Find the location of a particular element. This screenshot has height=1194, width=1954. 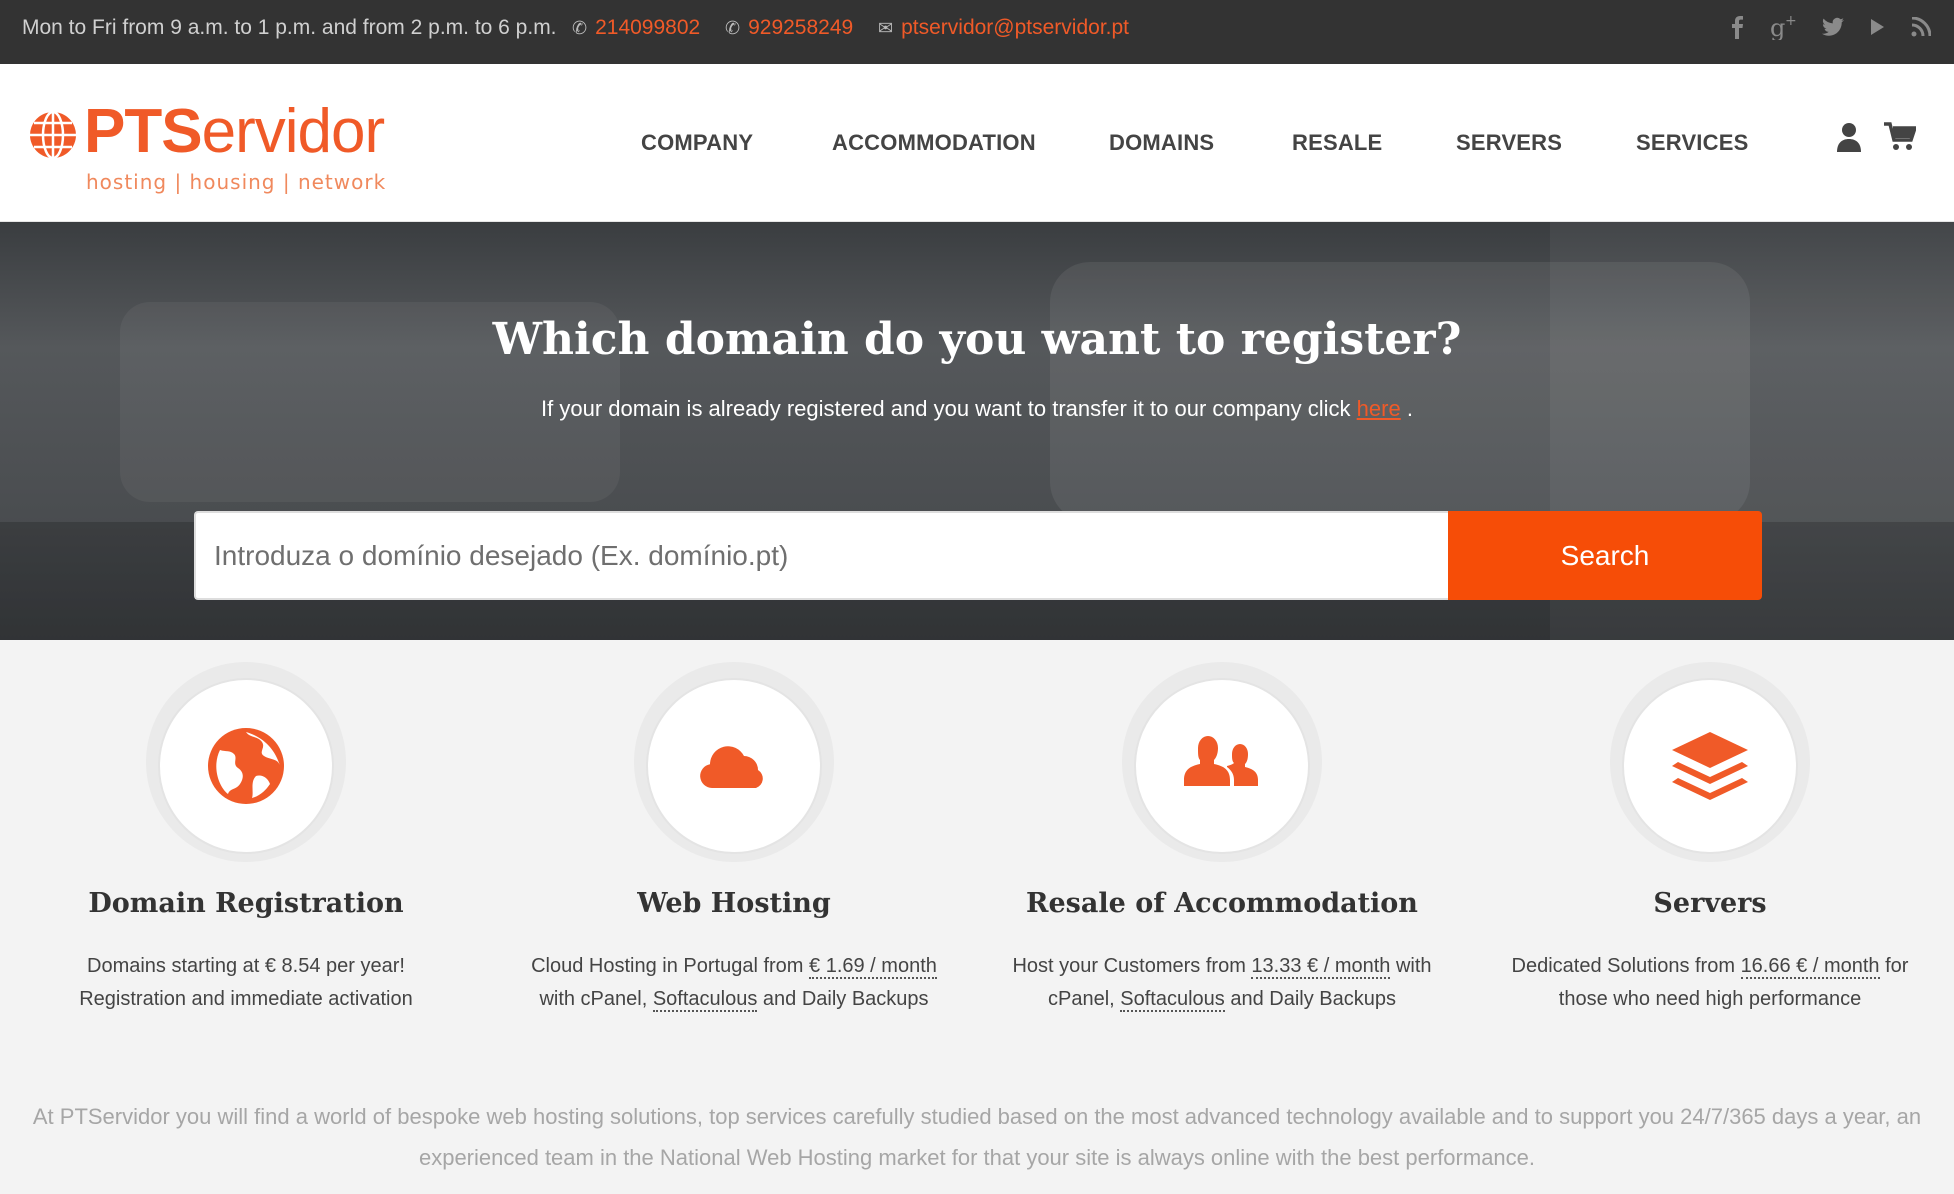

cloud-icon is located at coordinates (731, 767).